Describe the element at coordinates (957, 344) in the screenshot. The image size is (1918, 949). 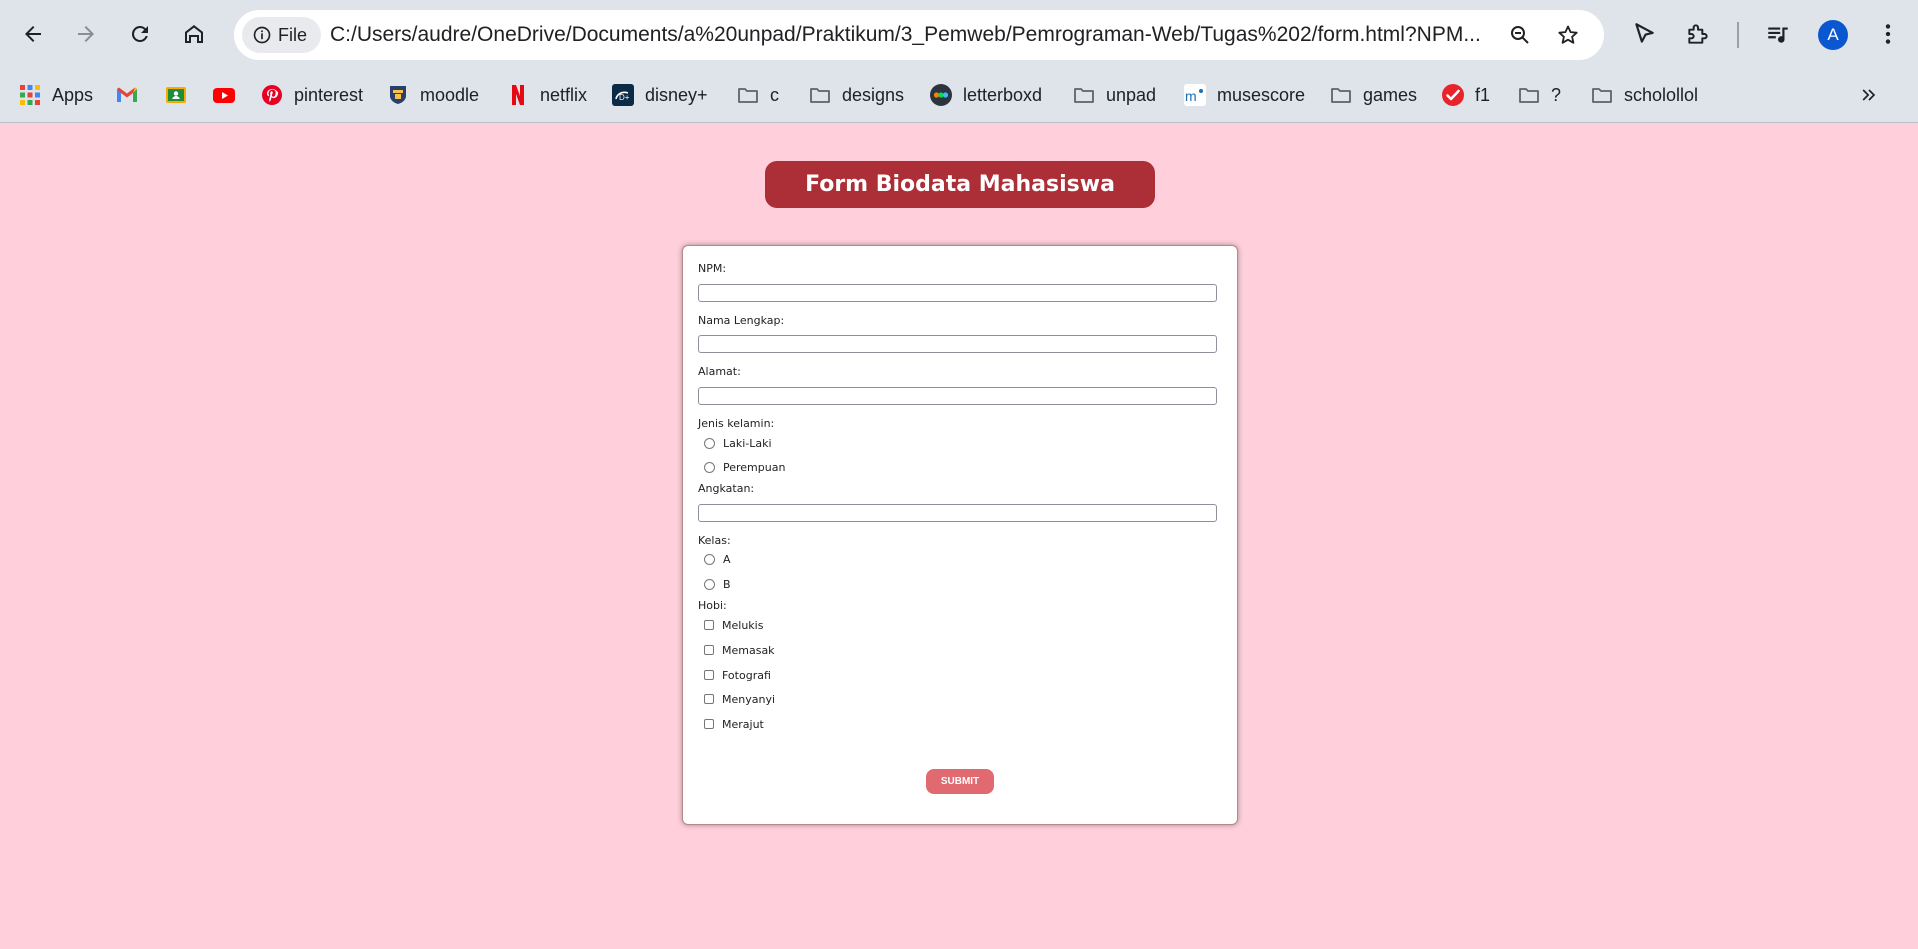
I see `nama-lengkap-input` at that location.